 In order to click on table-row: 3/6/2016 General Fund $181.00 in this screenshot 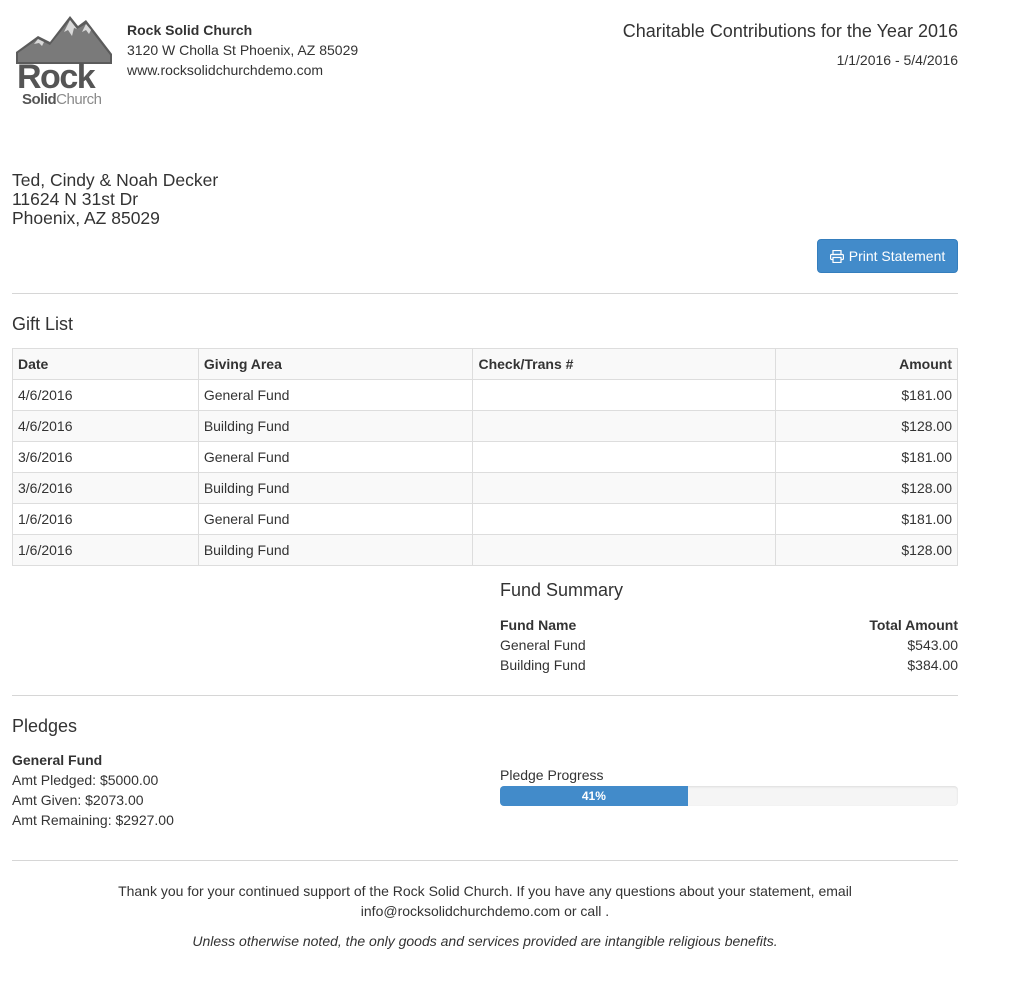, I will do `click(485, 457)`.